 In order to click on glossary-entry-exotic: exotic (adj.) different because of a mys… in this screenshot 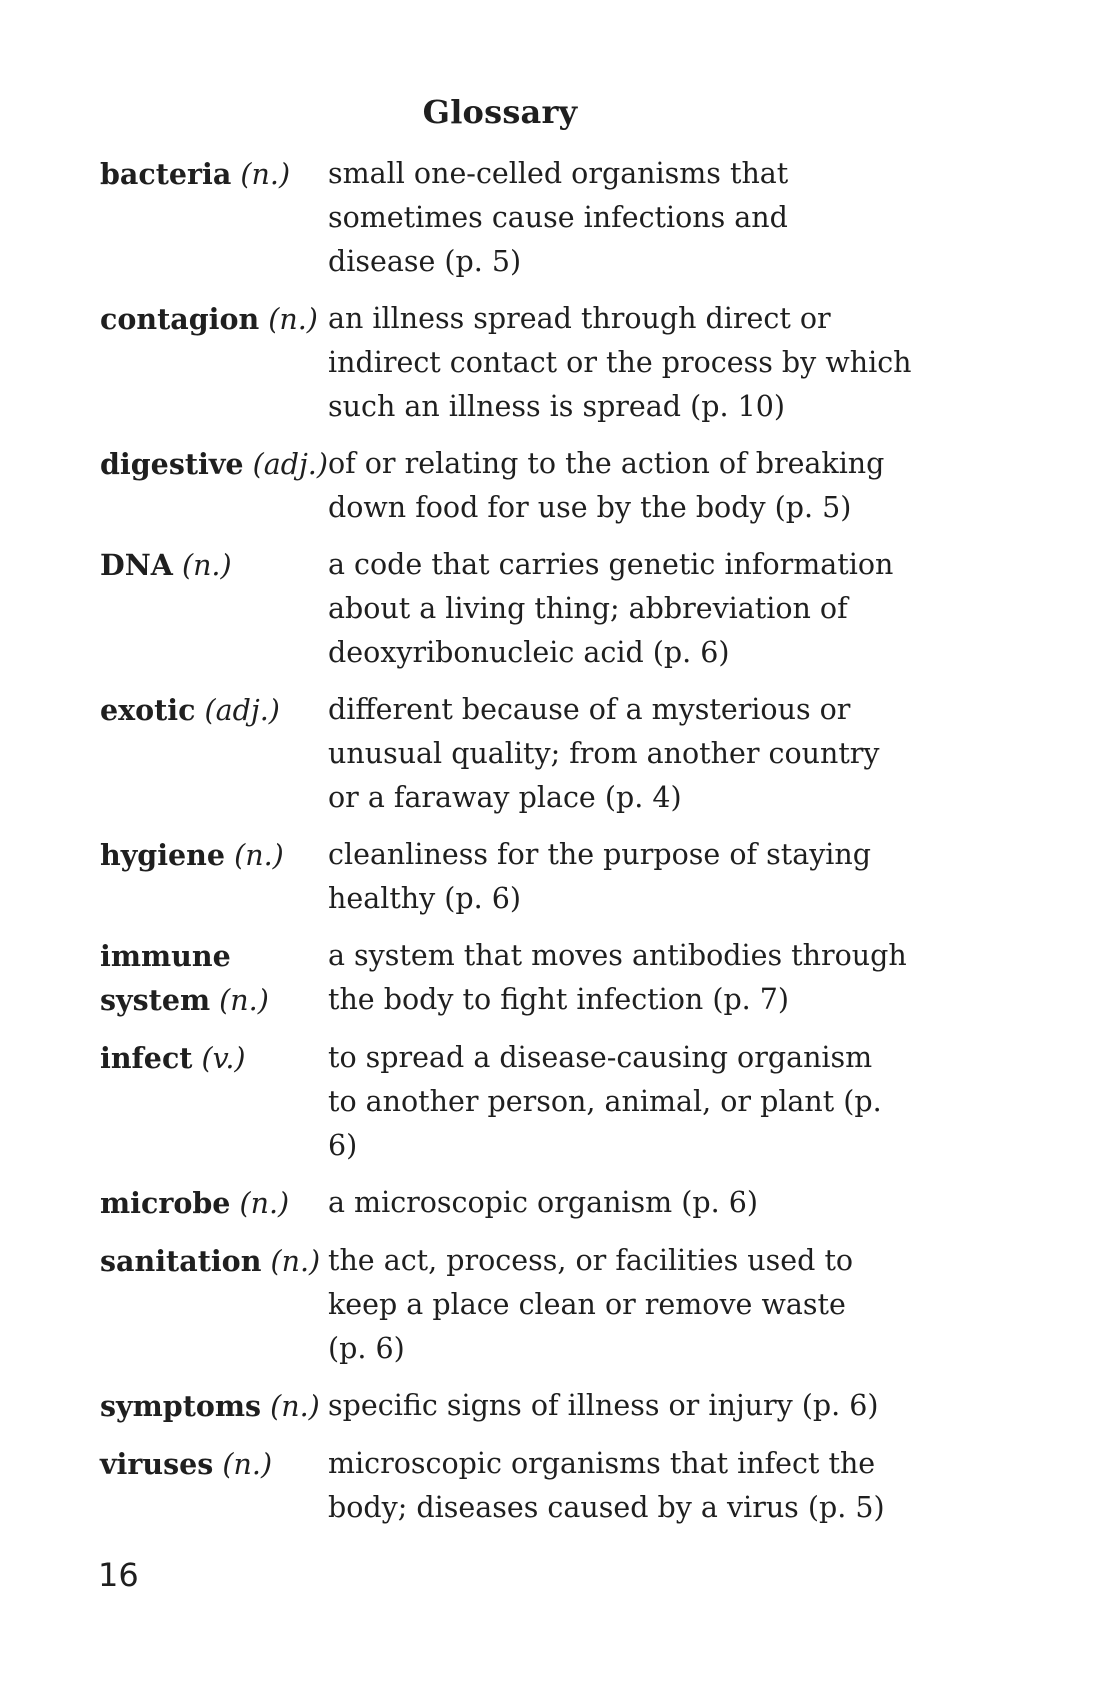, I will do `click(510, 754)`.